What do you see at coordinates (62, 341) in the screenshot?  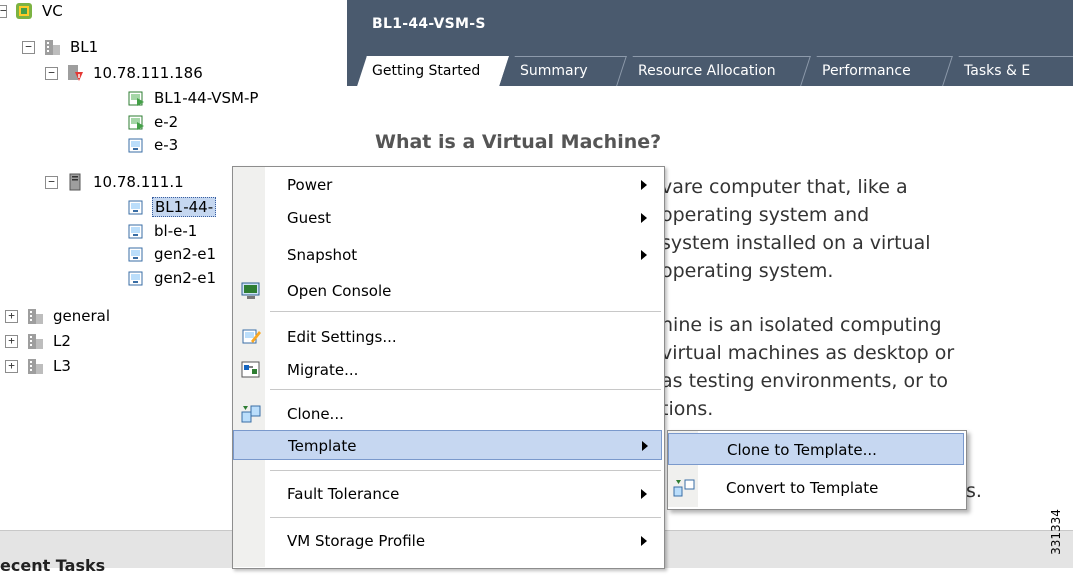 I see `tree-label: L2` at bounding box center [62, 341].